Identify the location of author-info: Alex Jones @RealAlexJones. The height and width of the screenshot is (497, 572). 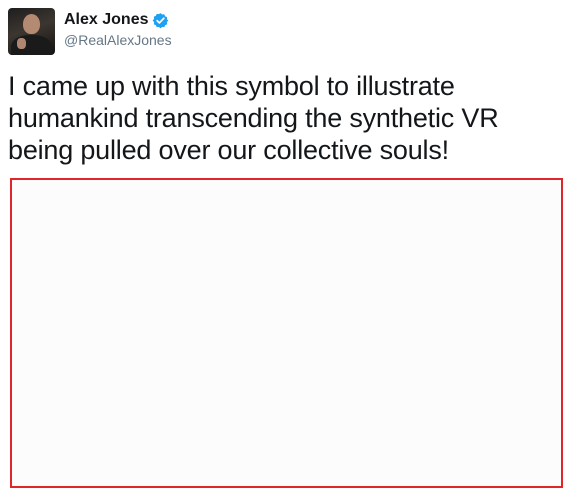
(118, 28).